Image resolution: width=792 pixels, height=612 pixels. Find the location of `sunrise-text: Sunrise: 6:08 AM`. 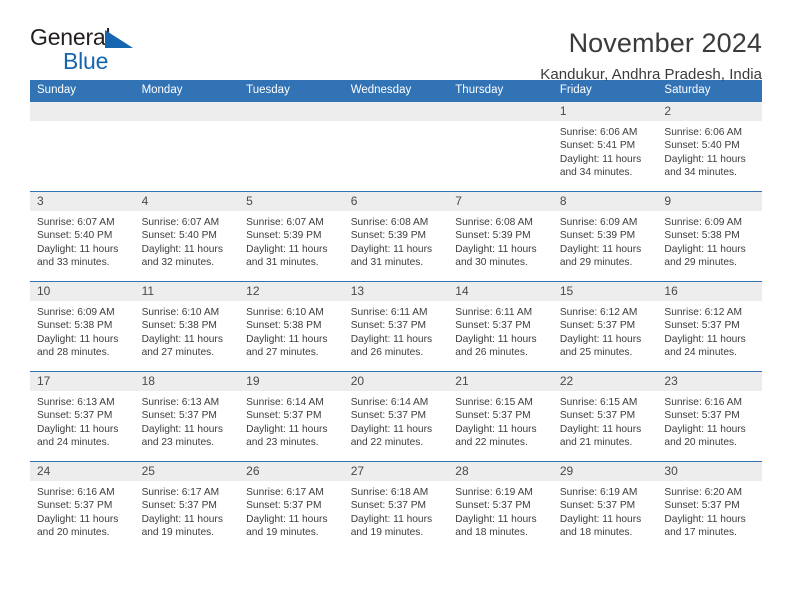

sunrise-text: Sunrise: 6:08 AM is located at coordinates (494, 222).